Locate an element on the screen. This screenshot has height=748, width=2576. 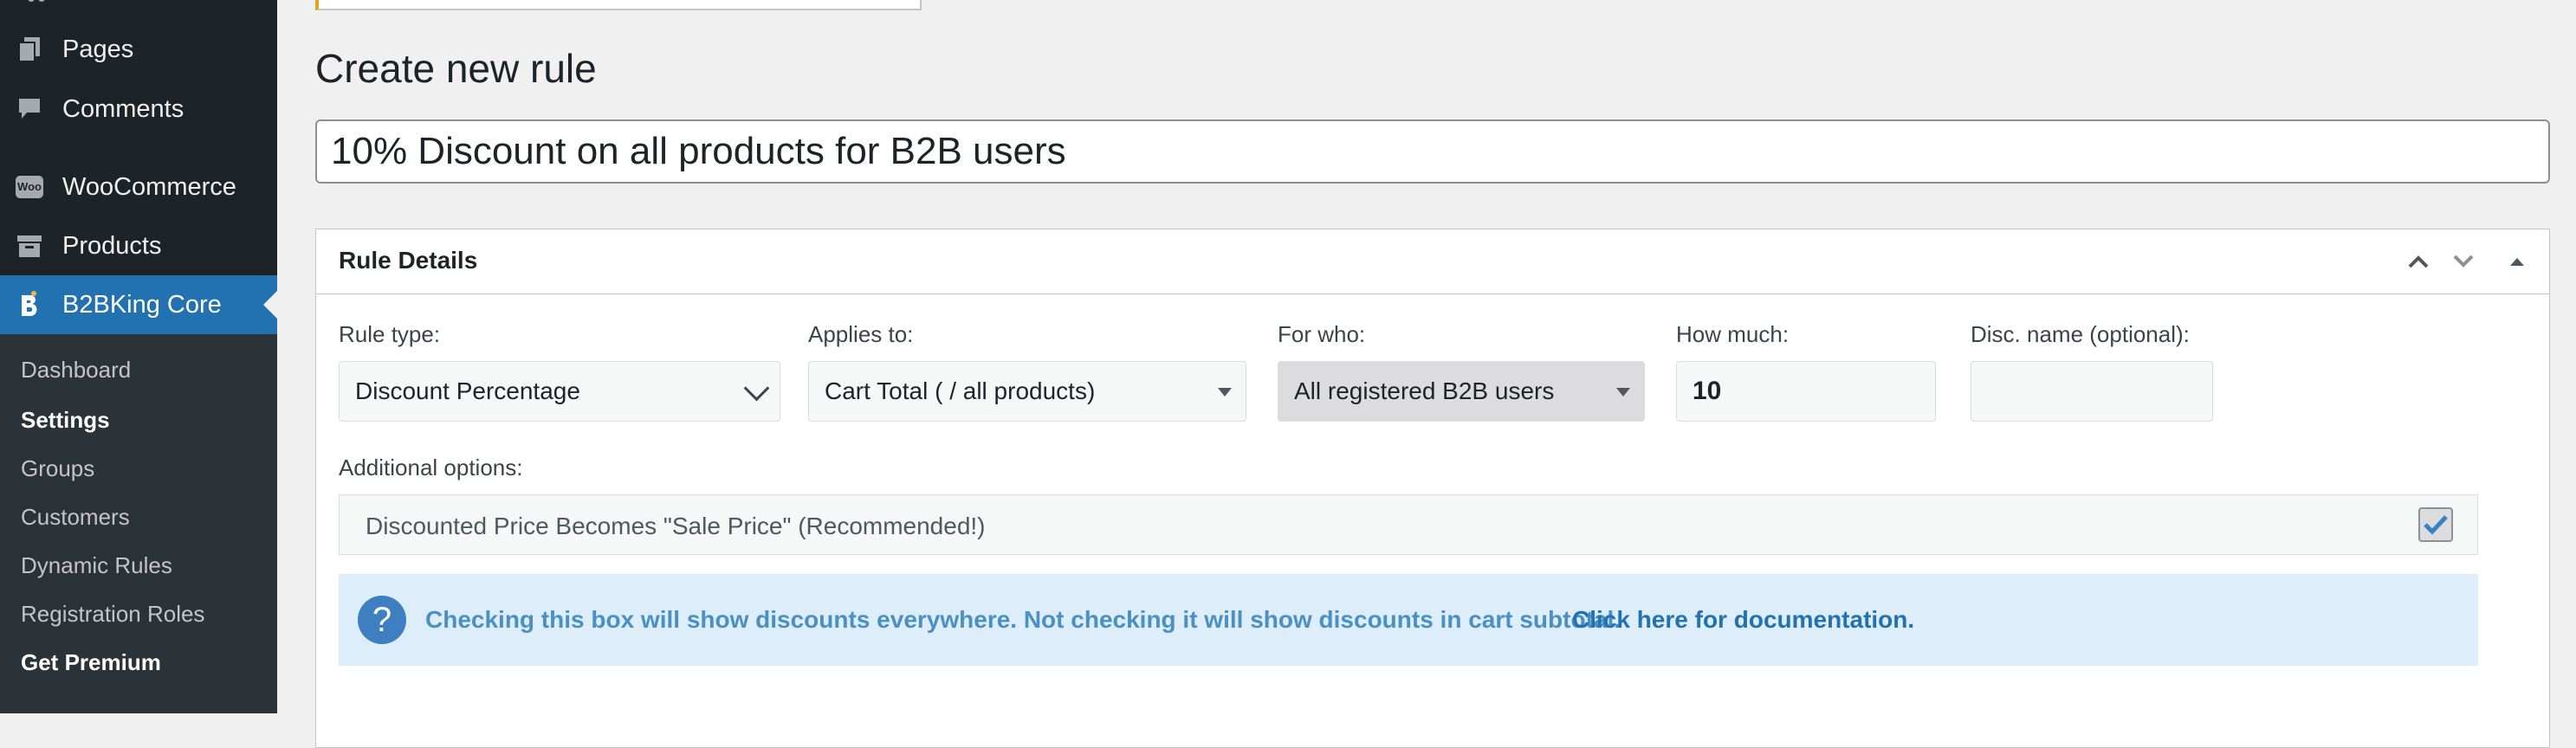
applies-to-label: Applies to: is located at coordinates (861, 334).